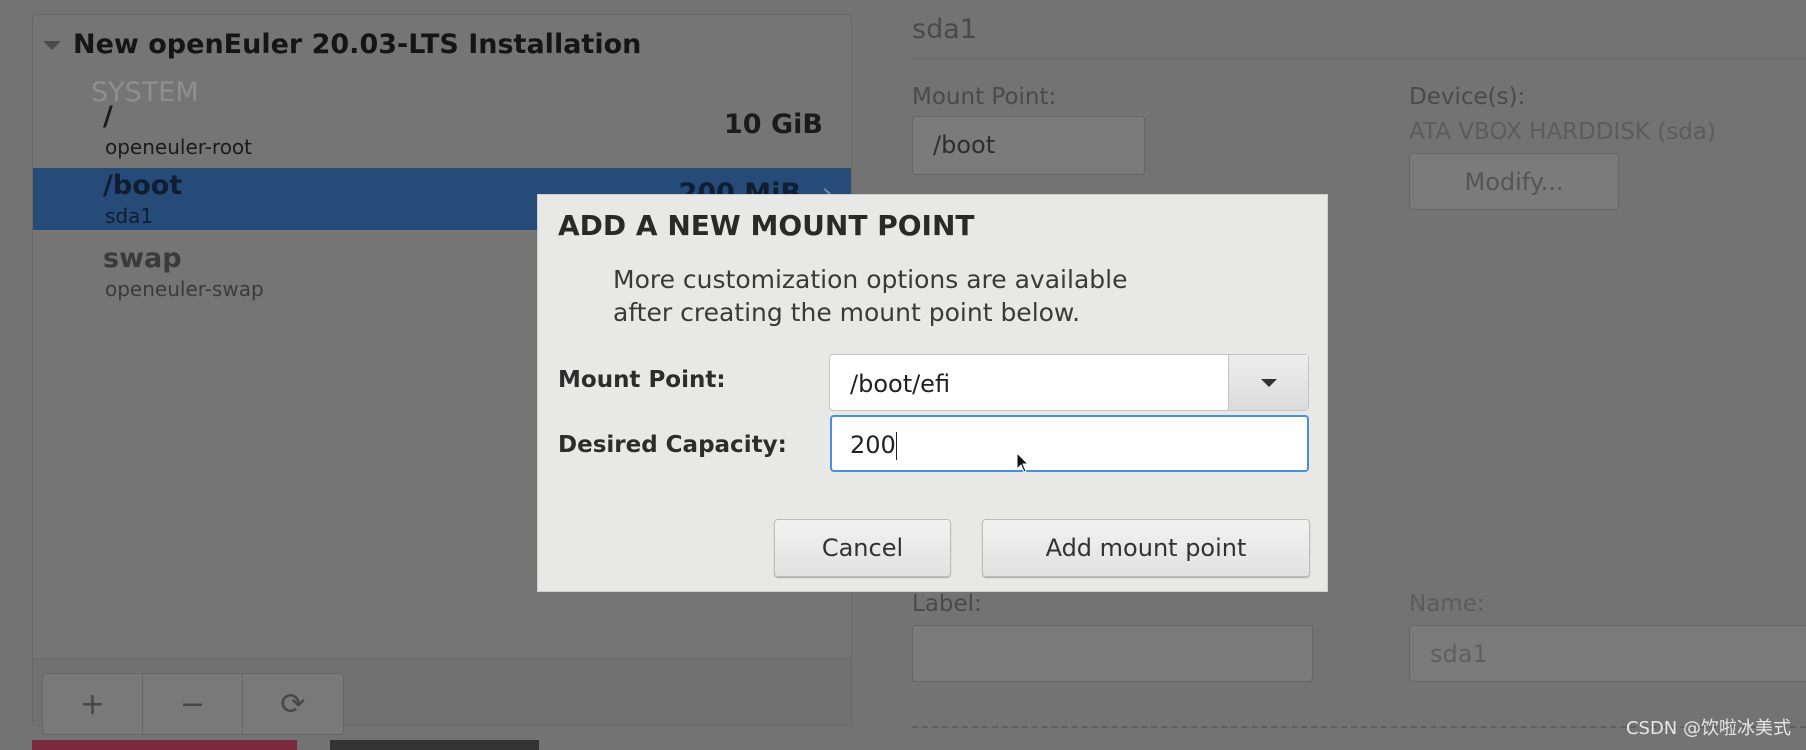  Describe the element at coordinates (947, 604) in the screenshot. I see `label-label: Label:` at that location.